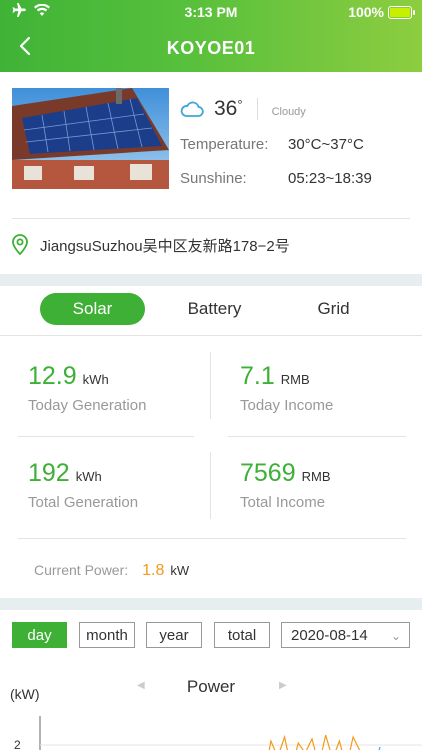 The width and height of the screenshot is (422, 750). What do you see at coordinates (192, 109) in the screenshot?
I see `cloud-icon` at bounding box center [192, 109].